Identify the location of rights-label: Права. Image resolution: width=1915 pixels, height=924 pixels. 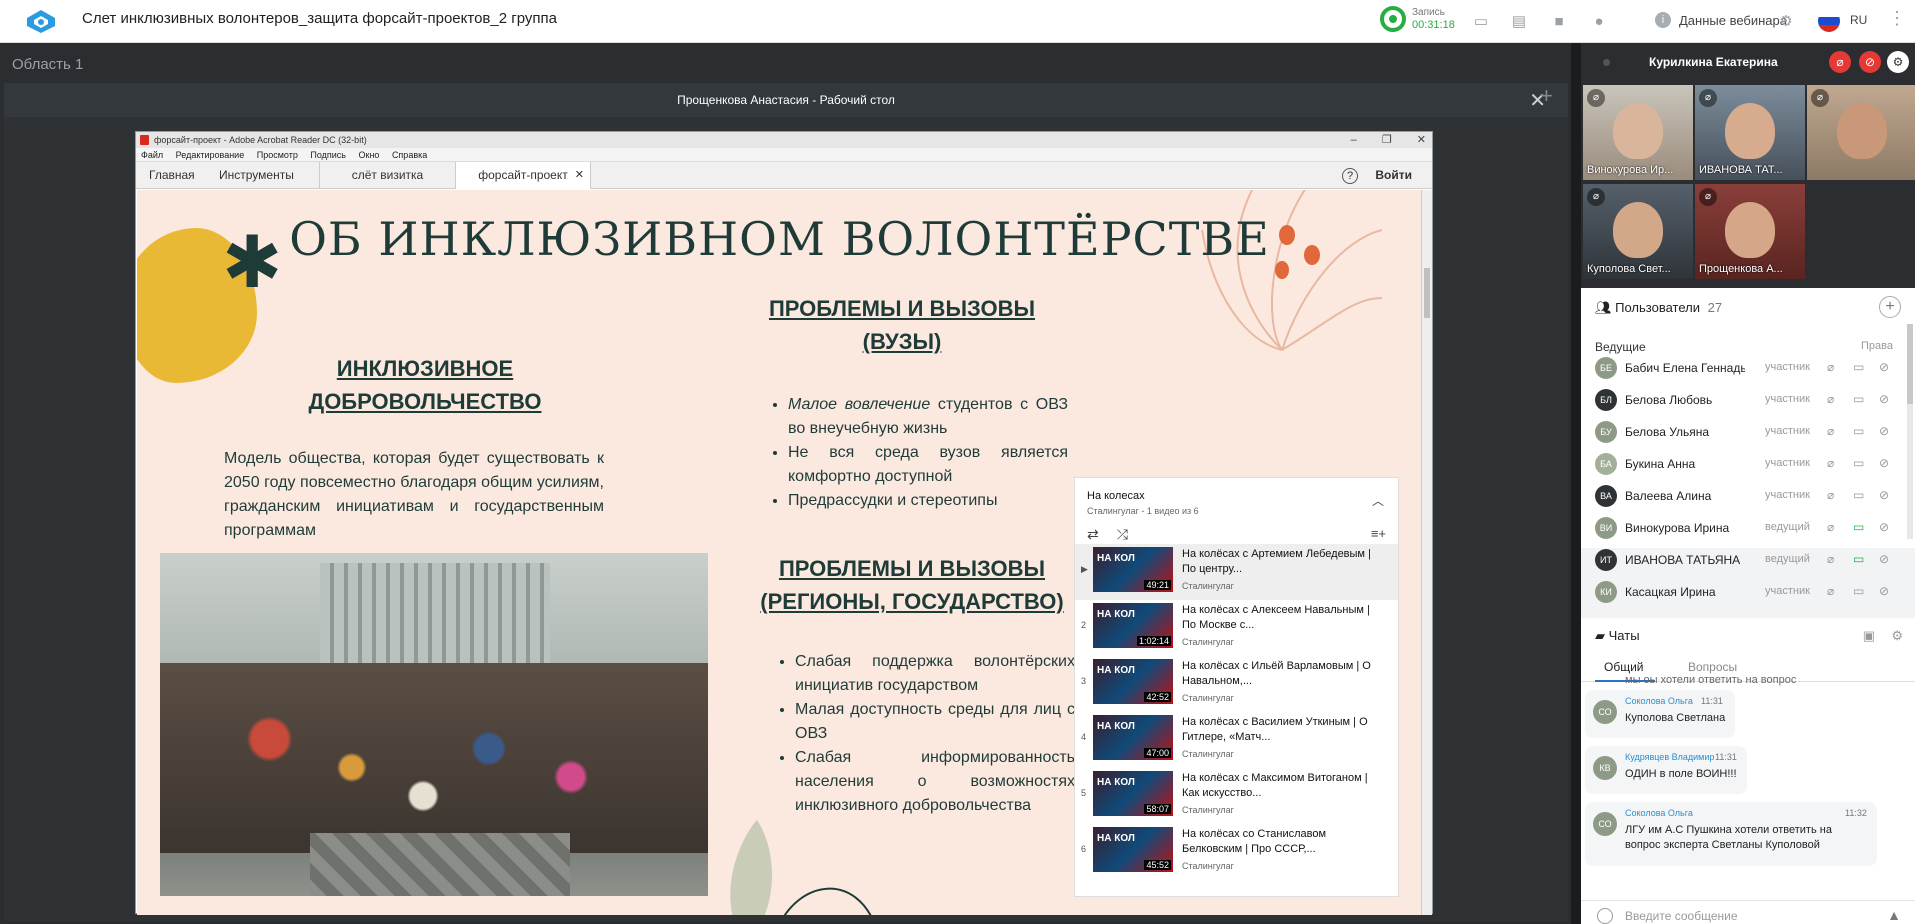
(1877, 346).